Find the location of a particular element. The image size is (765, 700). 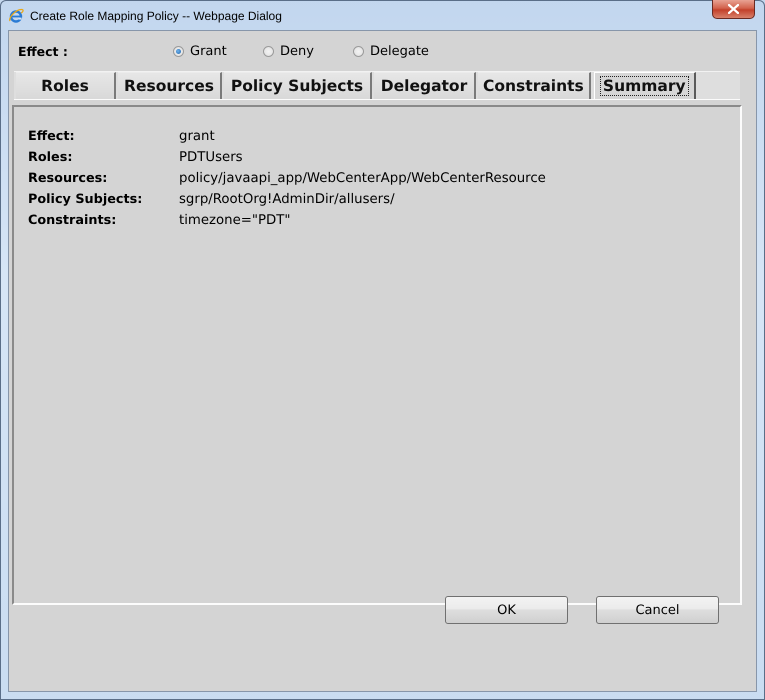

tab: Constraints is located at coordinates (534, 85).